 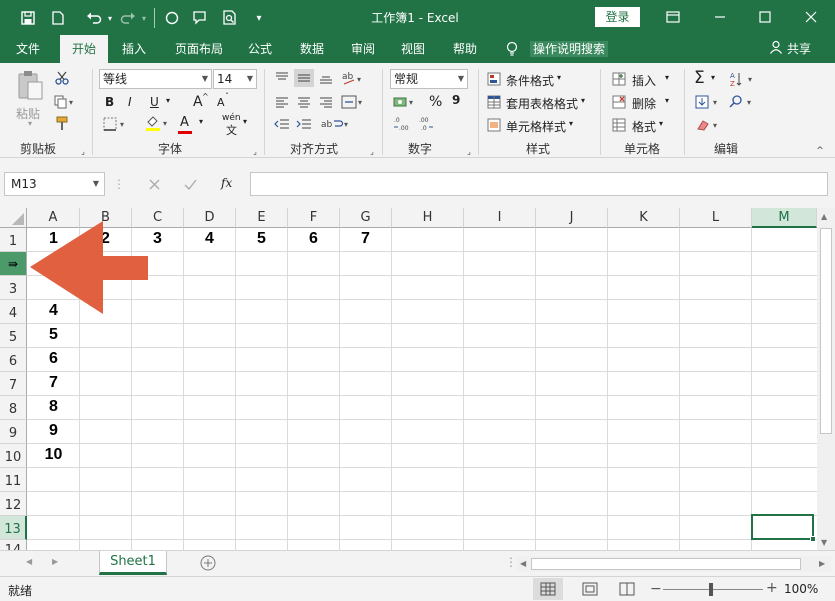 I want to click on tell-me-search: 操作说明搜索, so click(x=569, y=49).